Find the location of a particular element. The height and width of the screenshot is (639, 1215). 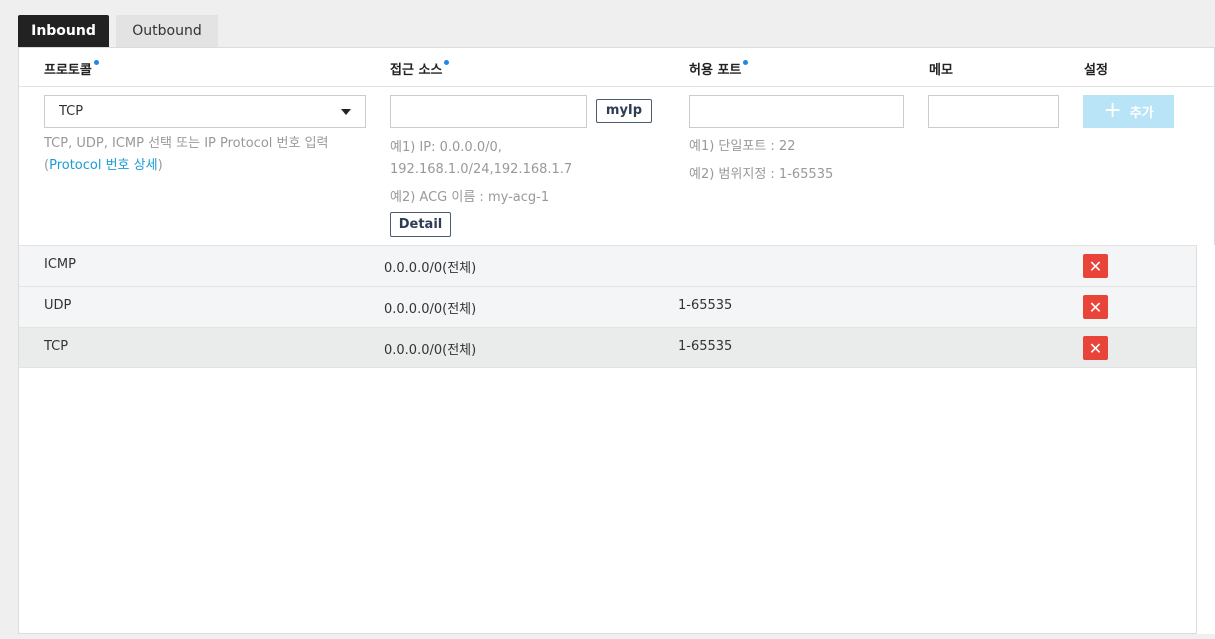

rule-protocol: UDP is located at coordinates (58, 305).